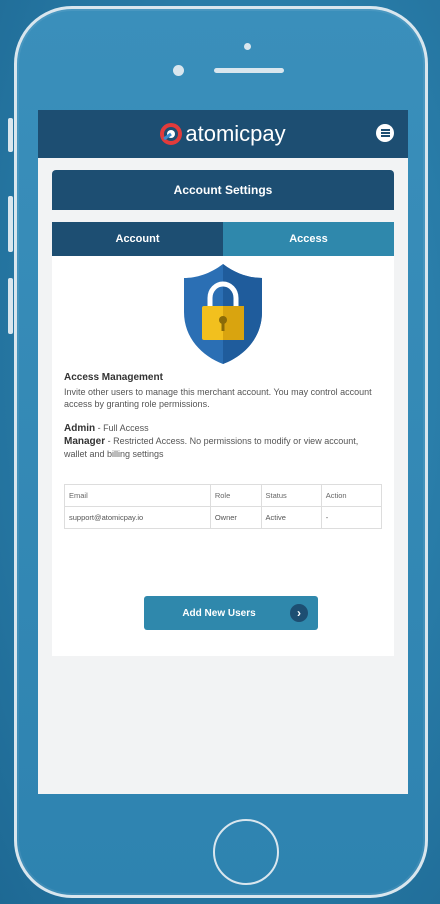  What do you see at coordinates (10, 135) in the screenshot?
I see `phone-mute-switch` at bounding box center [10, 135].